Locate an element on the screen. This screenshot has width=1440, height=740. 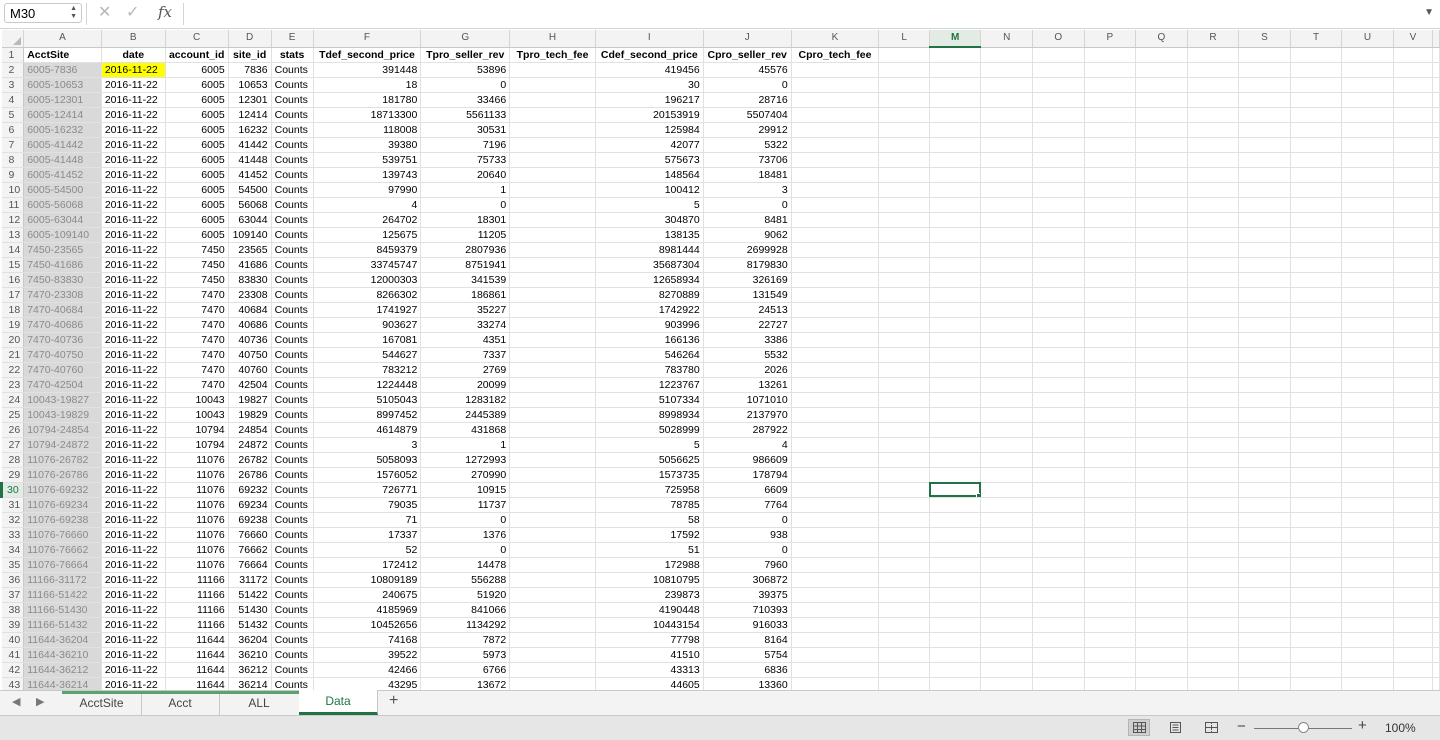
cell: 2137970 is located at coordinates (747, 415).